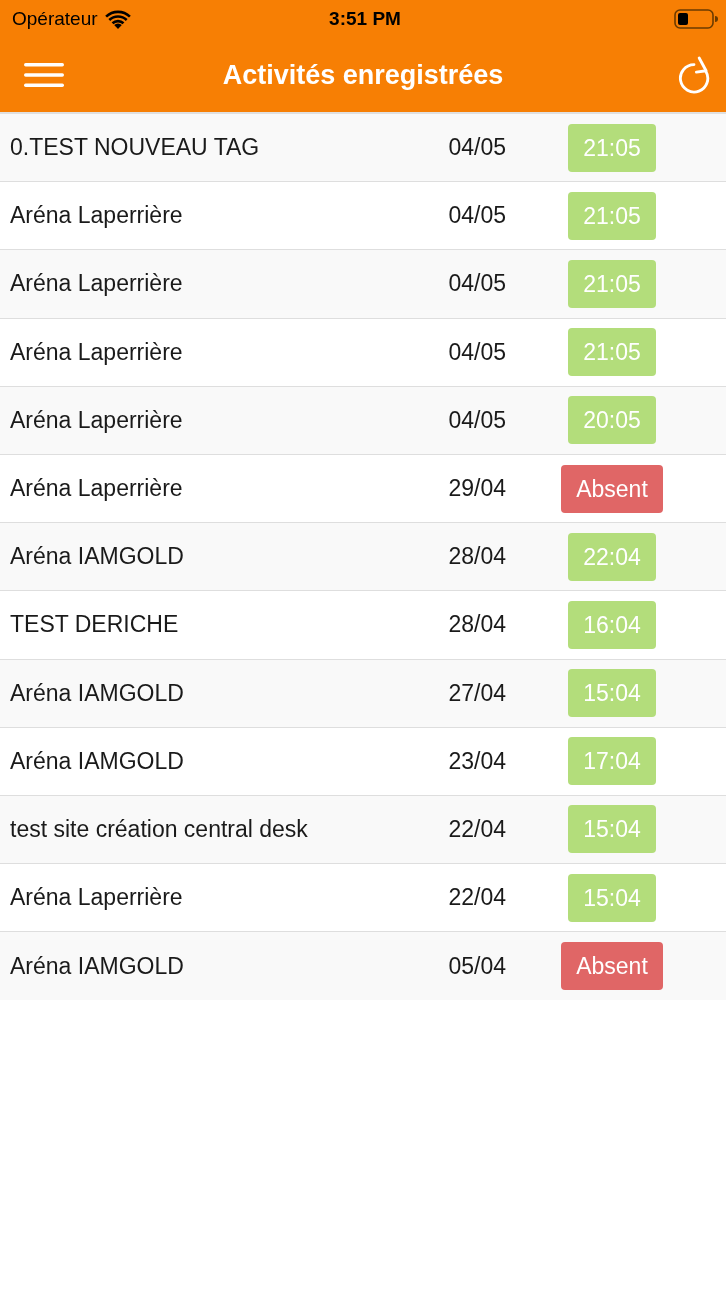 The image size is (726, 1290). Describe the element at coordinates (55, 19) in the screenshot. I see `carrier-name: Opérateur` at that location.